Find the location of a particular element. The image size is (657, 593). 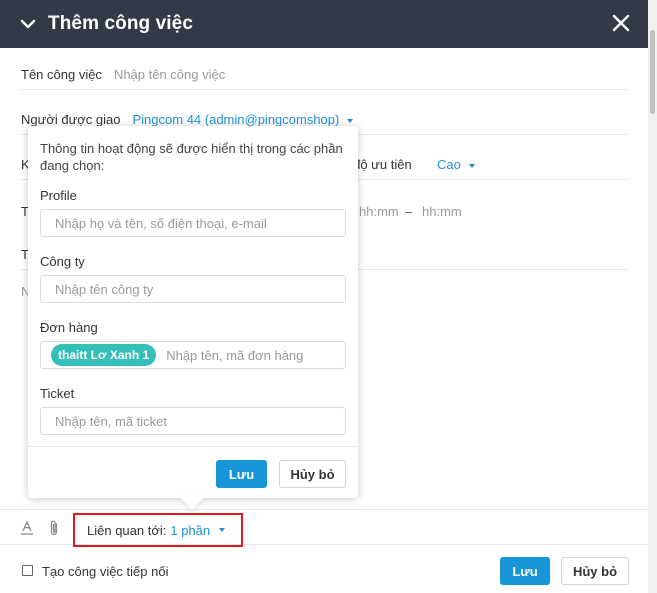

profile-placeholder: Nhập họ và tên, số điện thoại, e-mail is located at coordinates (161, 223).